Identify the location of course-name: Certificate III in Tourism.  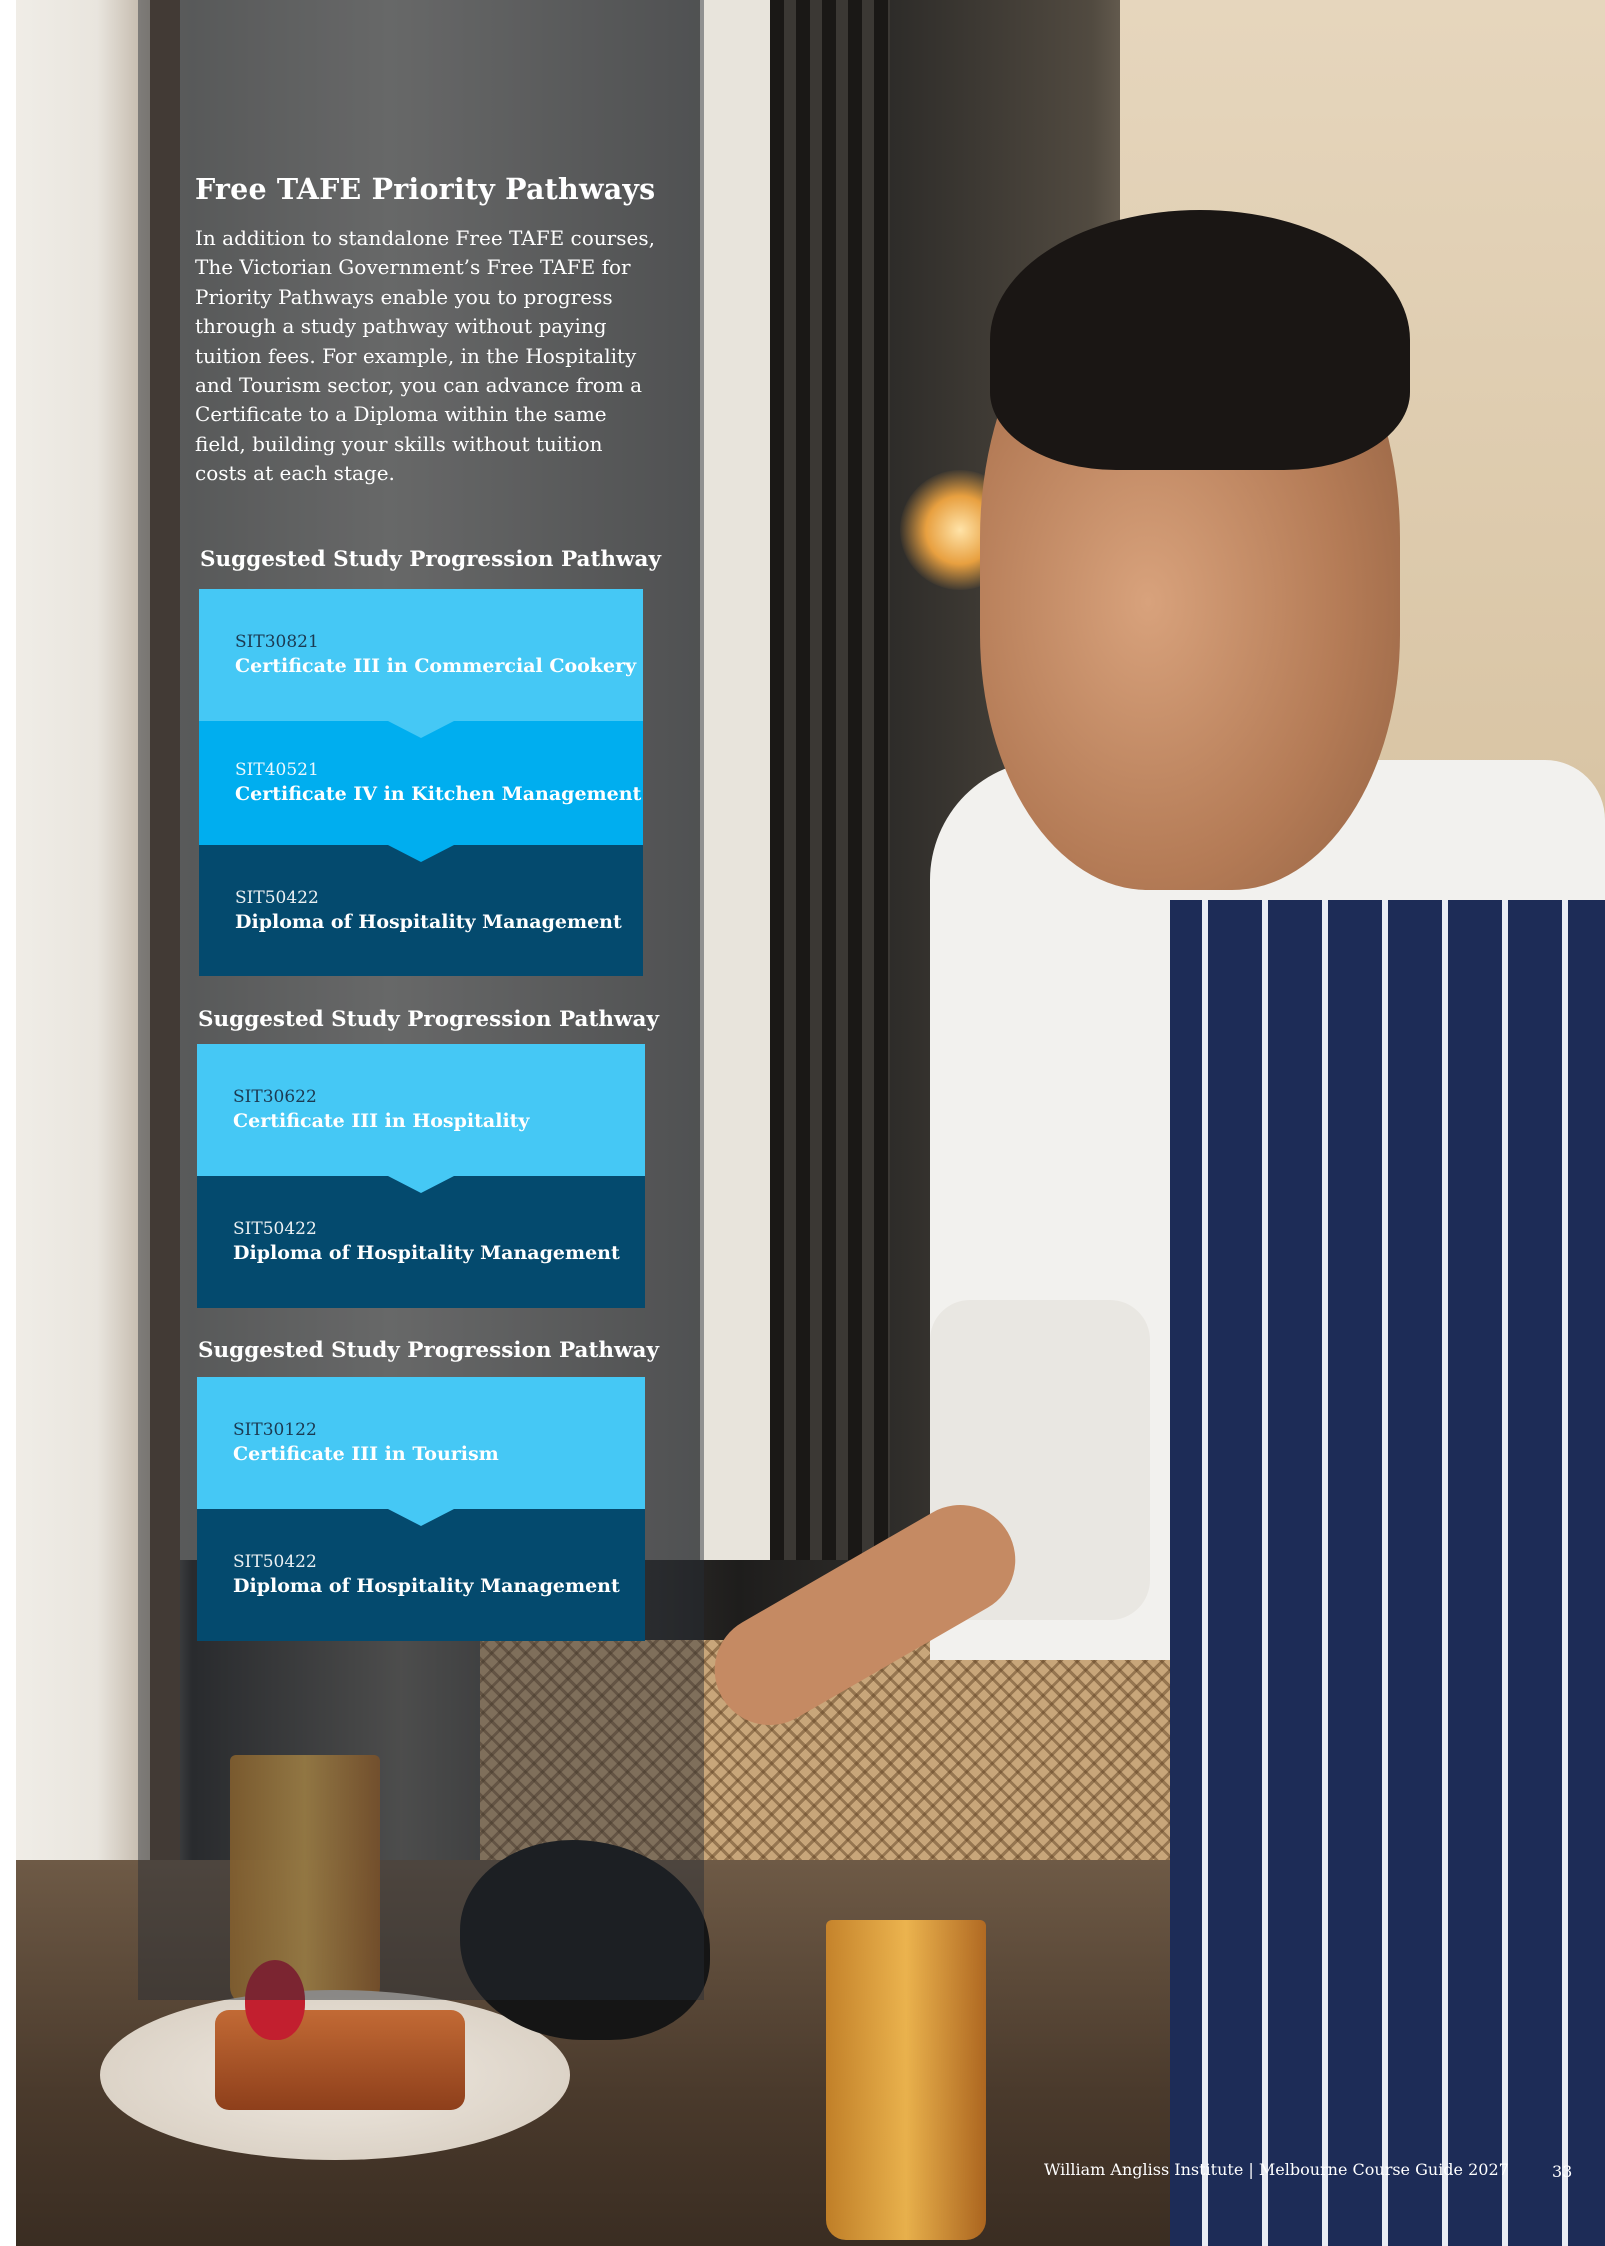
(366, 1454).